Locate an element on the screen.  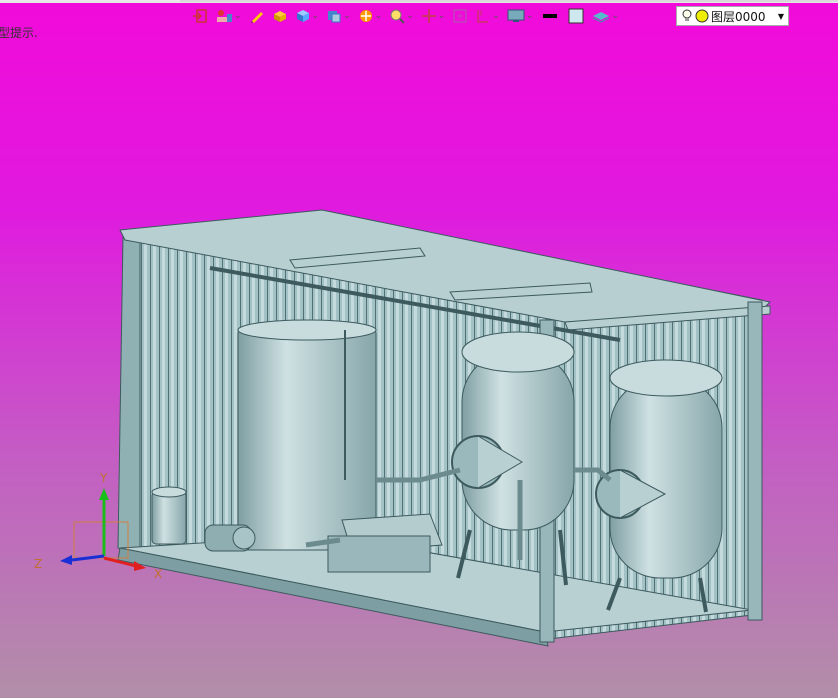
axis-label-z: Z is located at coordinates (38, 564).